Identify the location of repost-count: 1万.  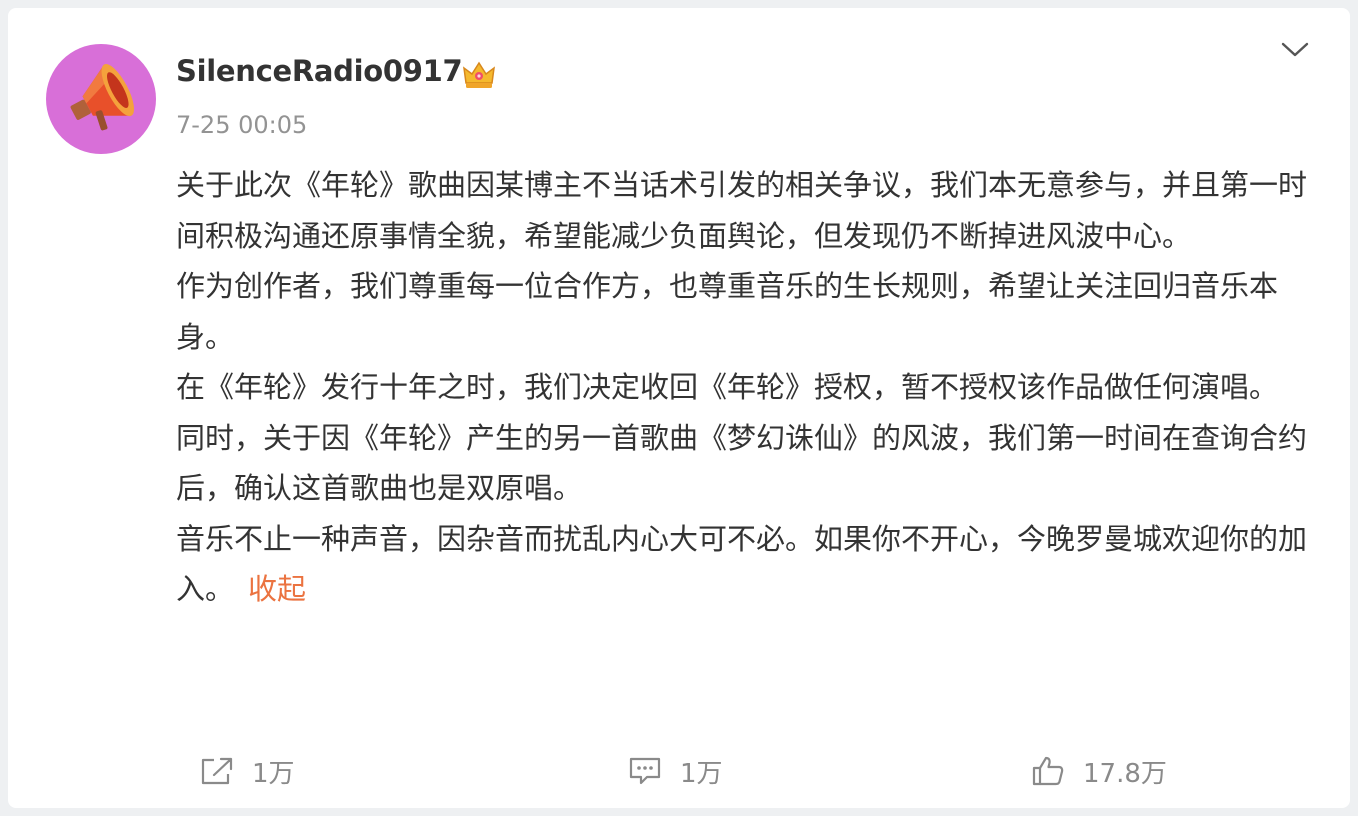
(273, 773).